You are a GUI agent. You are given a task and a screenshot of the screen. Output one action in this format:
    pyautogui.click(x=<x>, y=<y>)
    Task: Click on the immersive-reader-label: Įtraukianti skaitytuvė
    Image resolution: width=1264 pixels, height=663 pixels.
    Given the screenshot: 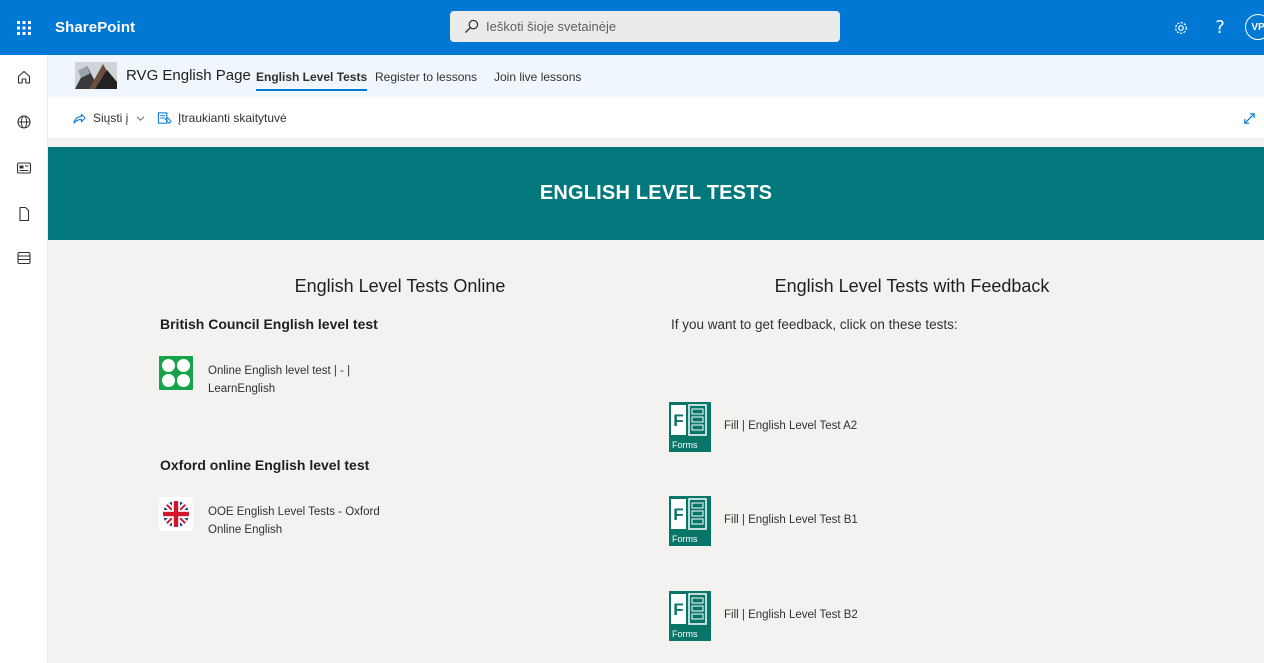 What is the action you would take?
    pyautogui.click(x=232, y=118)
    